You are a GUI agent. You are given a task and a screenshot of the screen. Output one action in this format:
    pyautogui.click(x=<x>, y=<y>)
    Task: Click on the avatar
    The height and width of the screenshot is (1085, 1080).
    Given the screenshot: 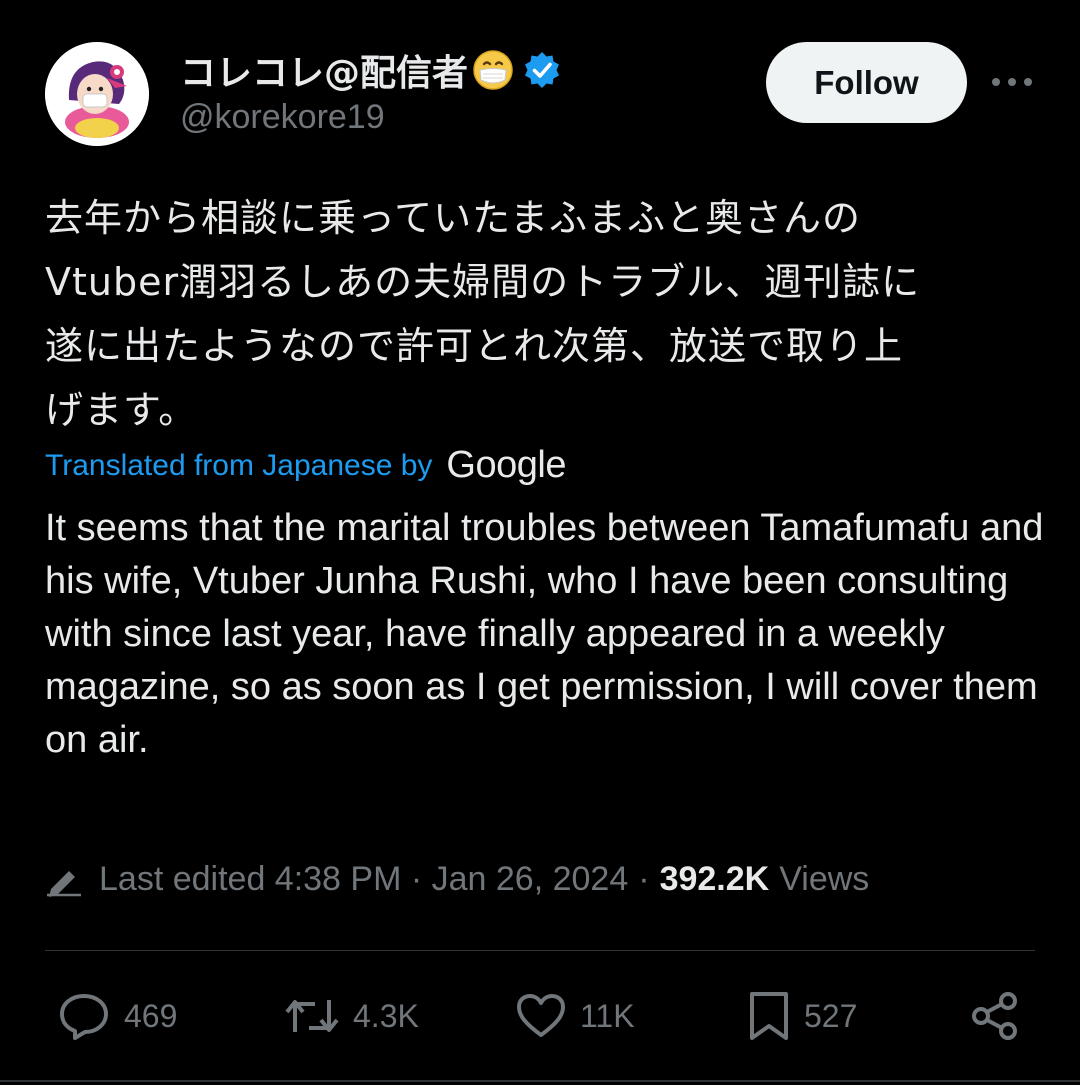 What is the action you would take?
    pyautogui.click(x=97, y=94)
    